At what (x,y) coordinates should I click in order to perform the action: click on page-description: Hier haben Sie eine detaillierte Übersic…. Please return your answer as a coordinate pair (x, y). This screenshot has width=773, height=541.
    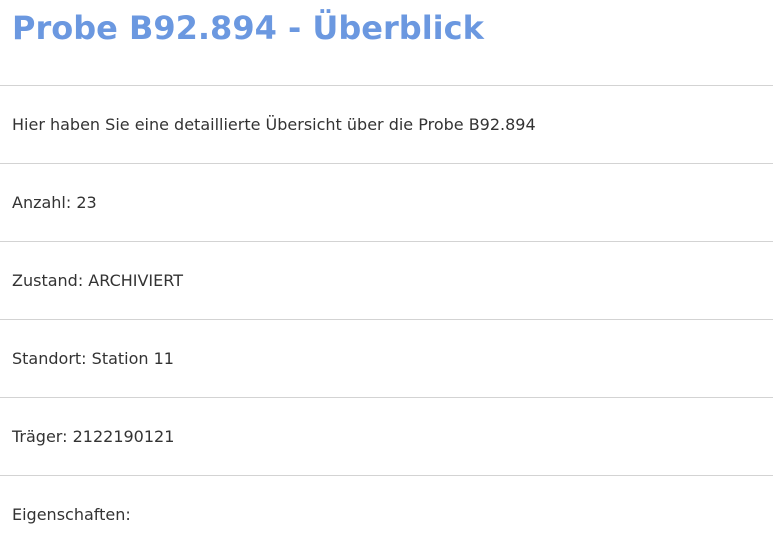
    Looking at the image, I should click on (274, 124).